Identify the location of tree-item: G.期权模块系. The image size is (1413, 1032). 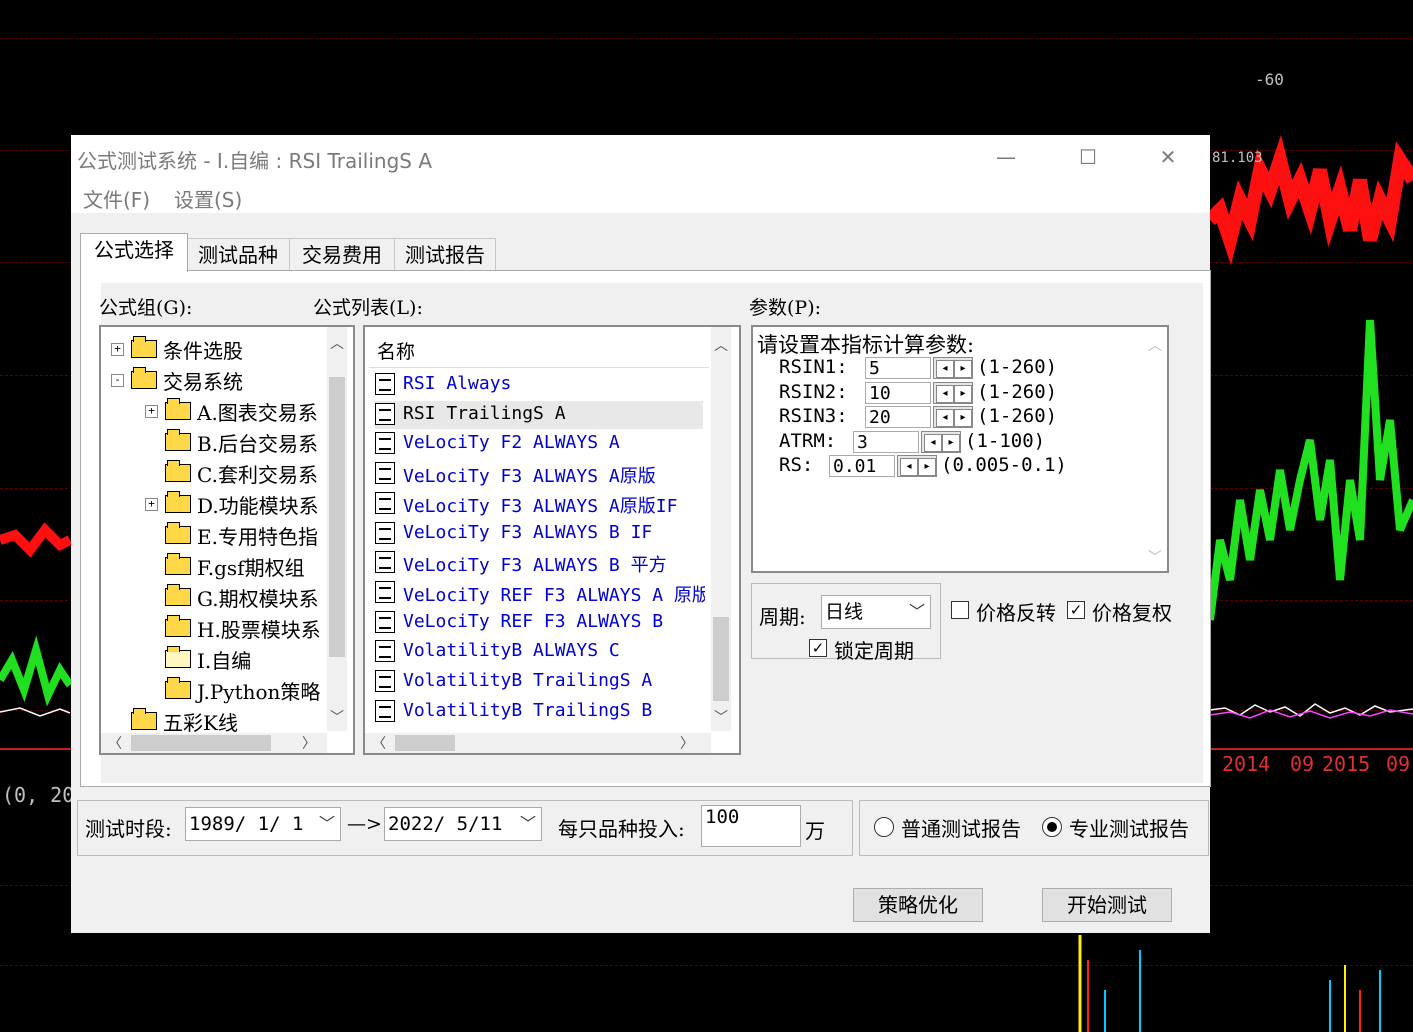
(239, 597).